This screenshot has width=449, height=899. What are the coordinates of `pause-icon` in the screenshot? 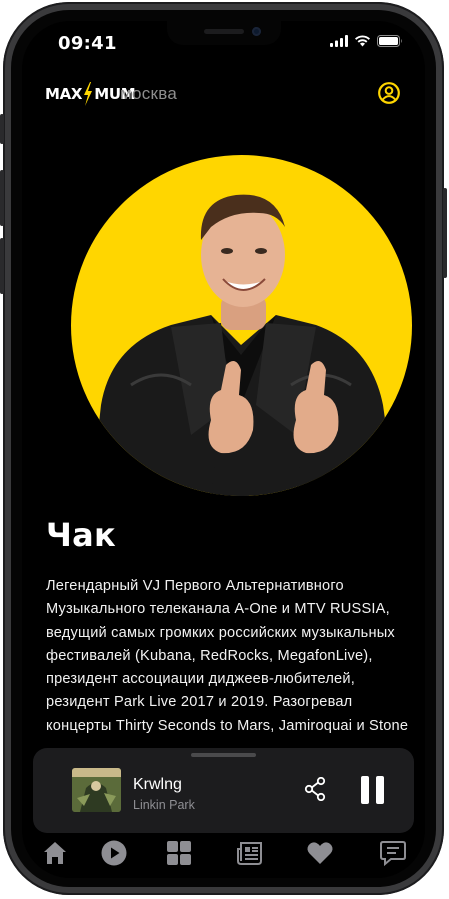 It's located at (365, 790).